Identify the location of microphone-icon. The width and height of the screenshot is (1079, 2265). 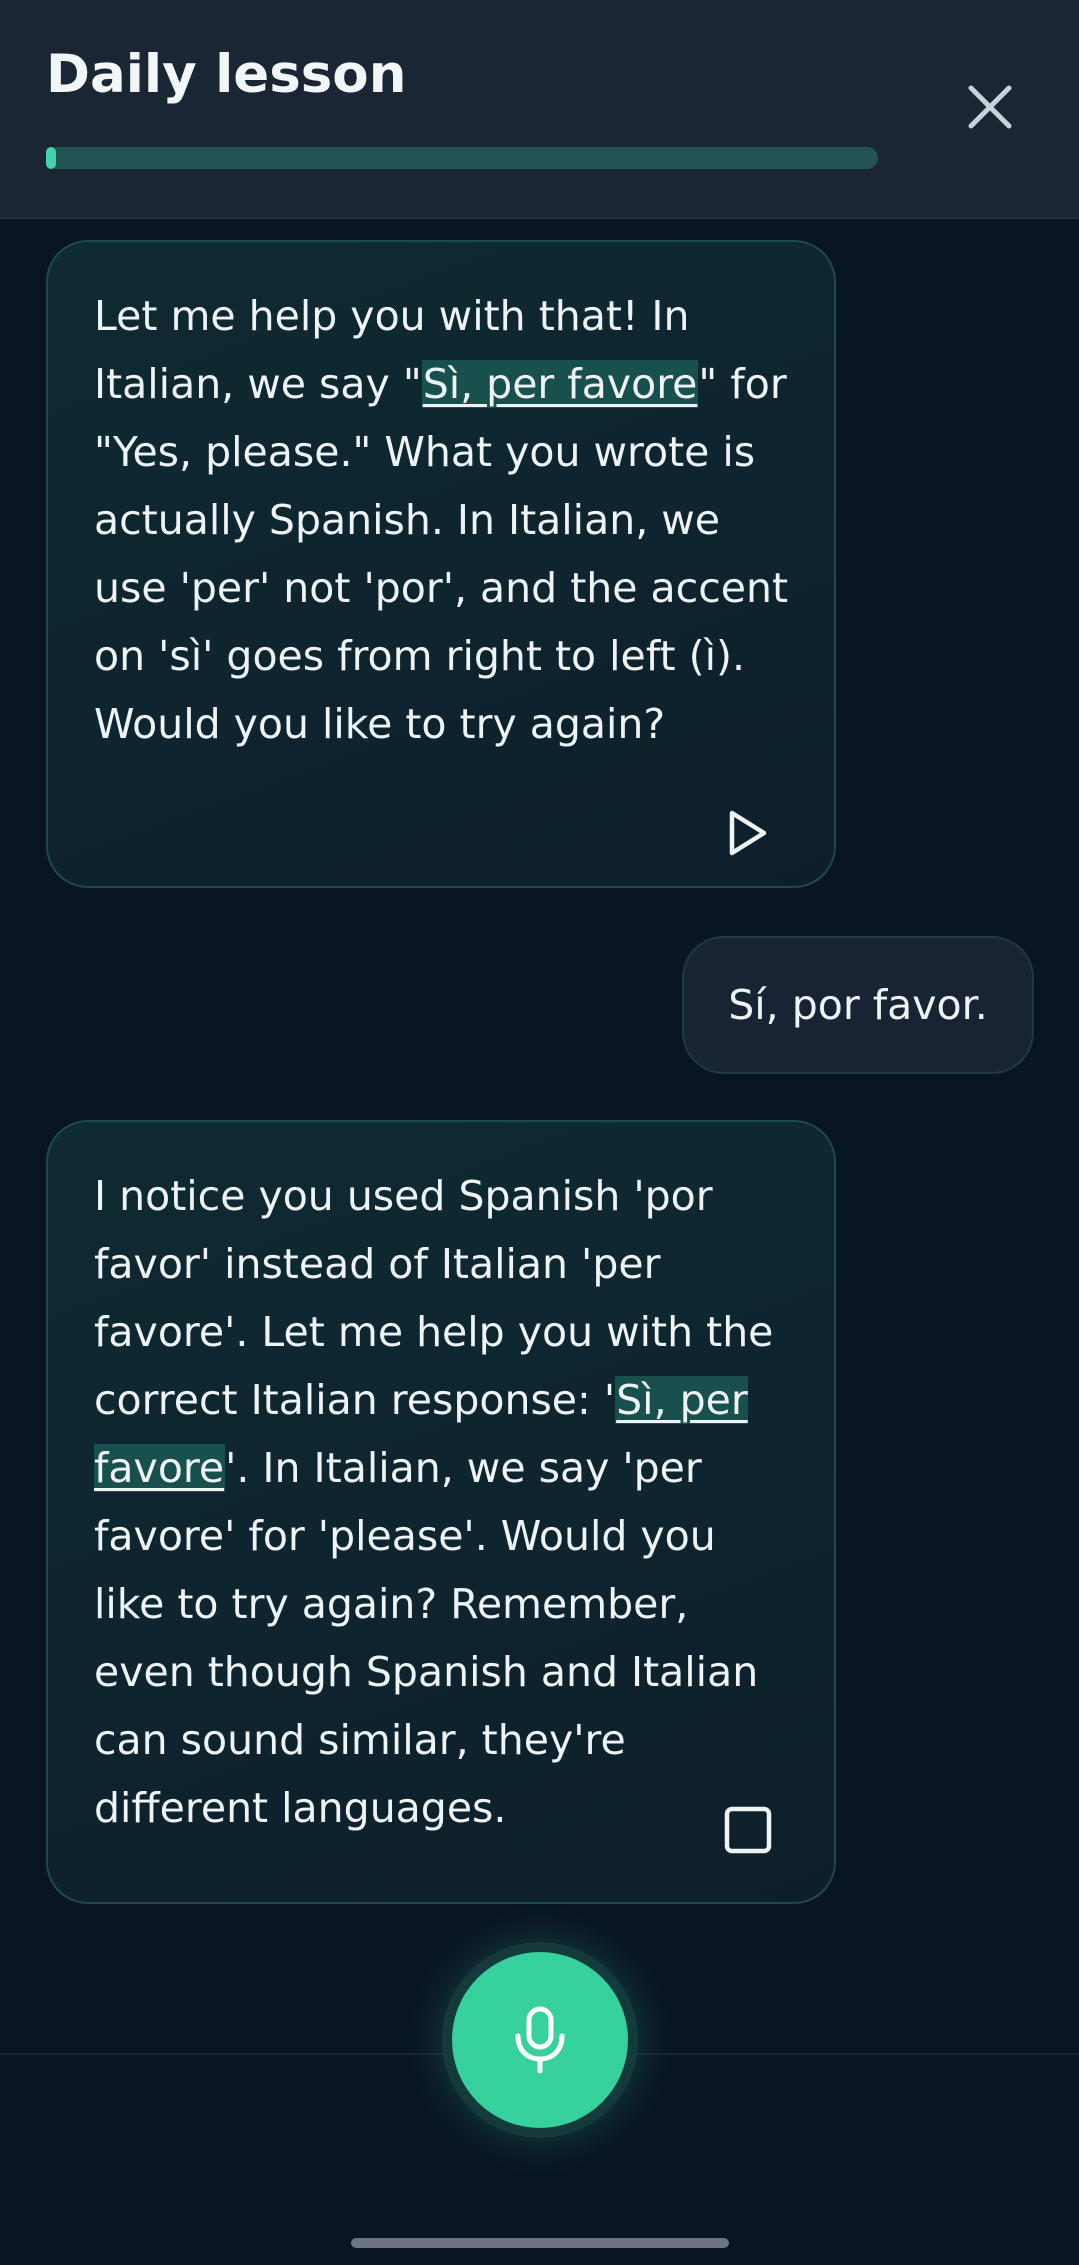
(540, 2040).